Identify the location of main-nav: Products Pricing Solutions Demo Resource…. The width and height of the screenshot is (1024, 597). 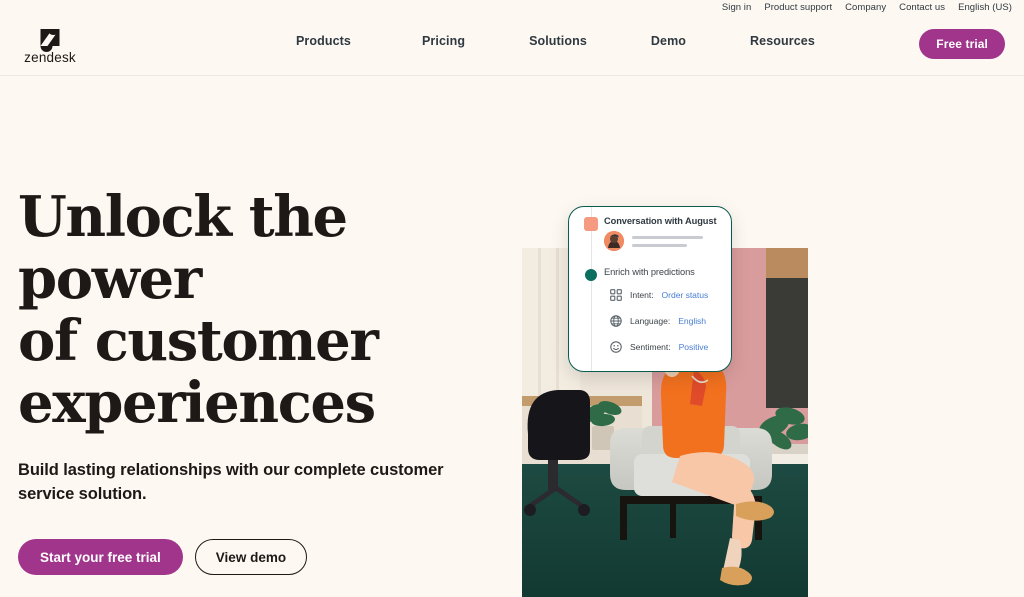
(555, 41).